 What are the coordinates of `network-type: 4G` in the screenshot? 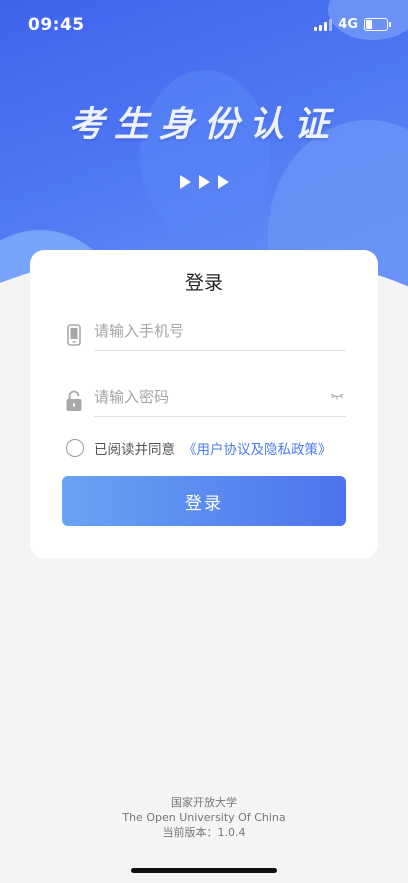 It's located at (348, 24).